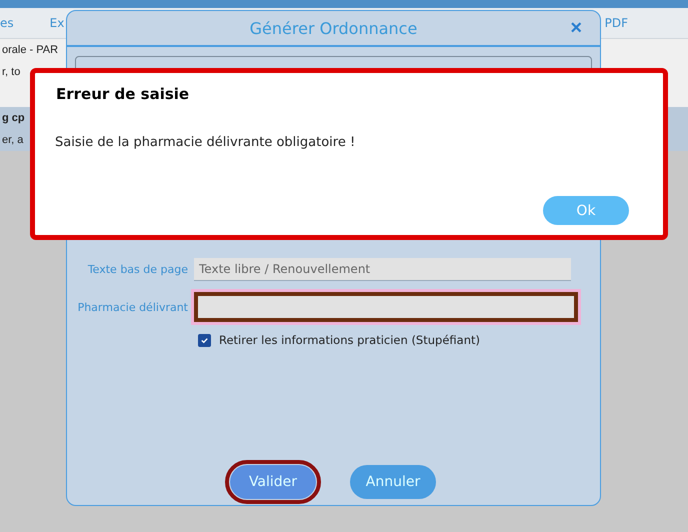  I want to click on checkbox, so click(204, 340).